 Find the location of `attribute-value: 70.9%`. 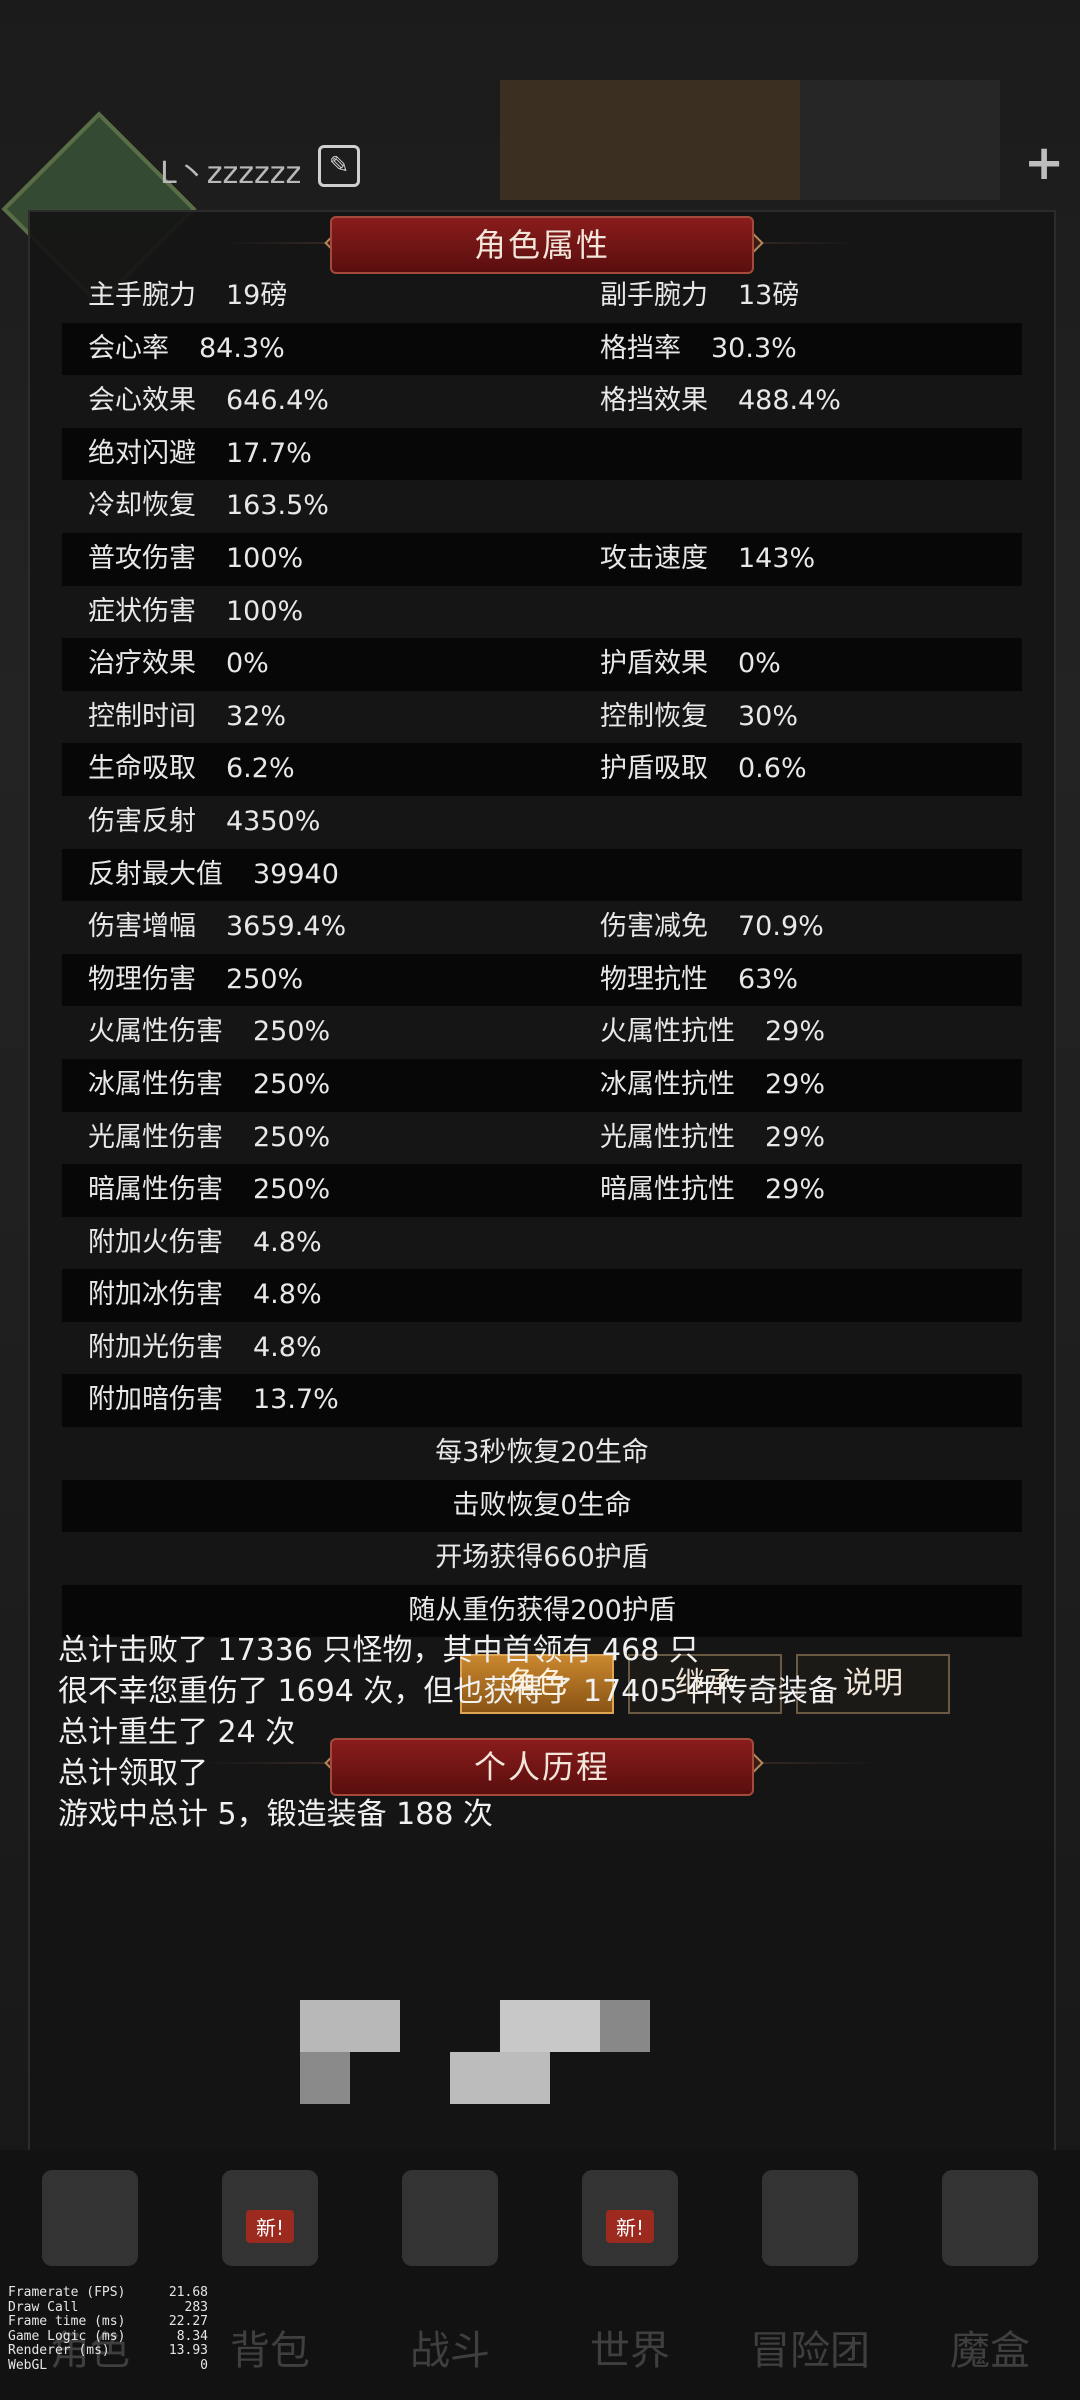

attribute-value: 70.9% is located at coordinates (781, 927).